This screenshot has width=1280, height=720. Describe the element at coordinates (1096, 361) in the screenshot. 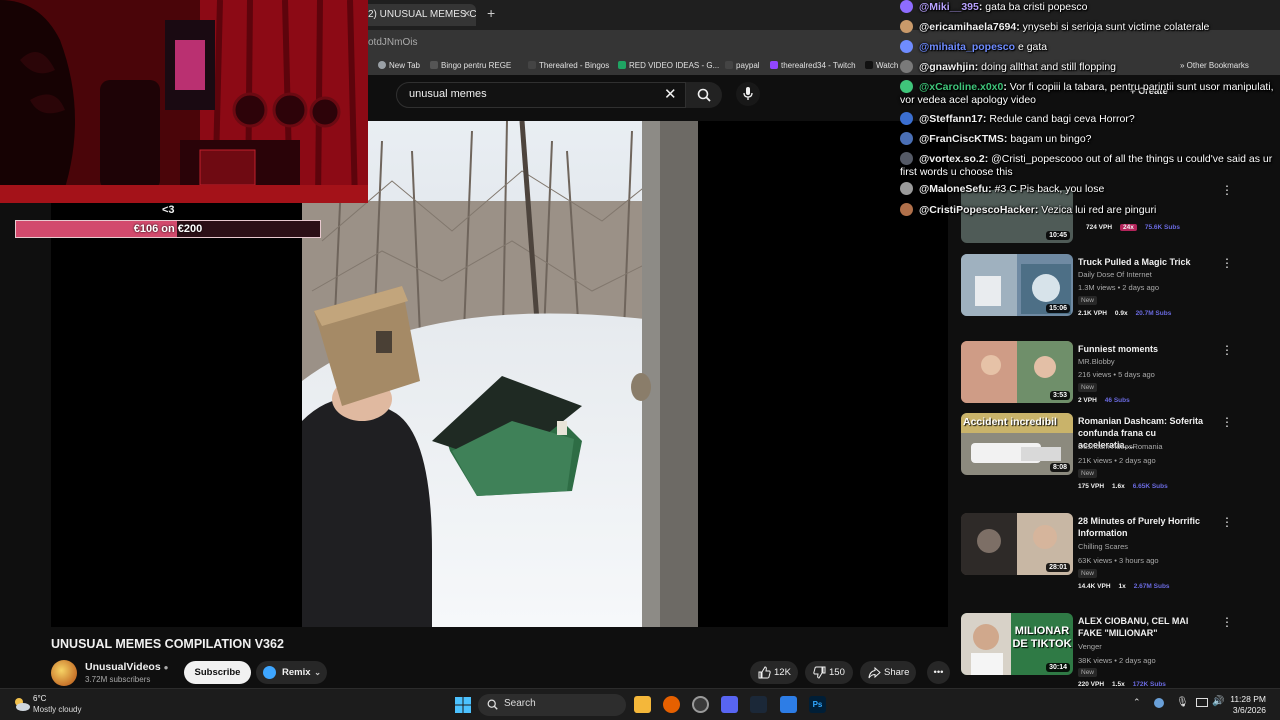

I see `recommendation-channel: MR.Blobby` at that location.